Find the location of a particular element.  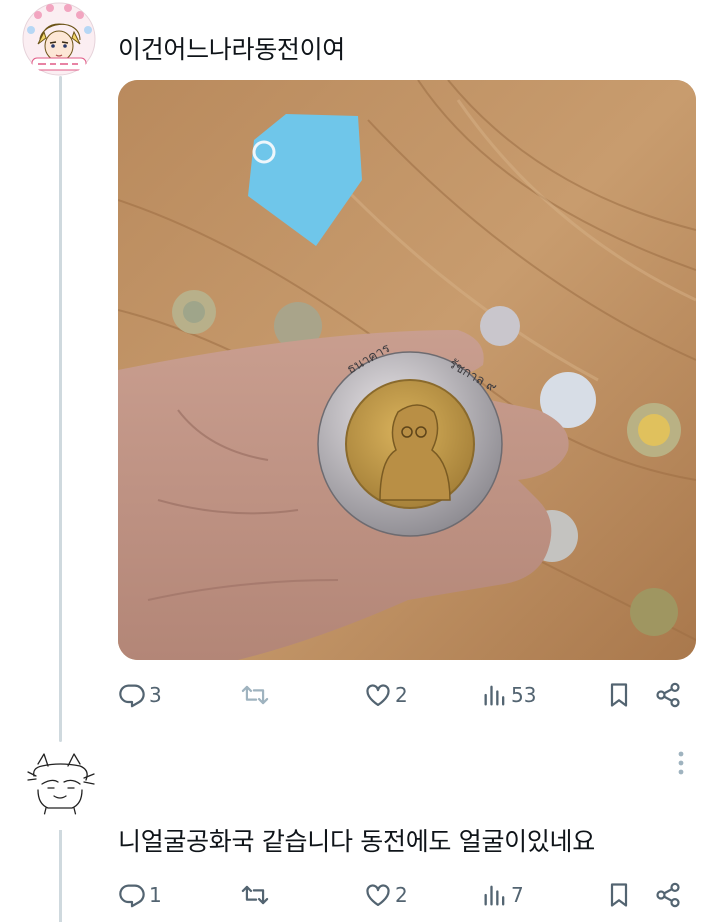

reply-count: 1 is located at coordinates (155, 895).